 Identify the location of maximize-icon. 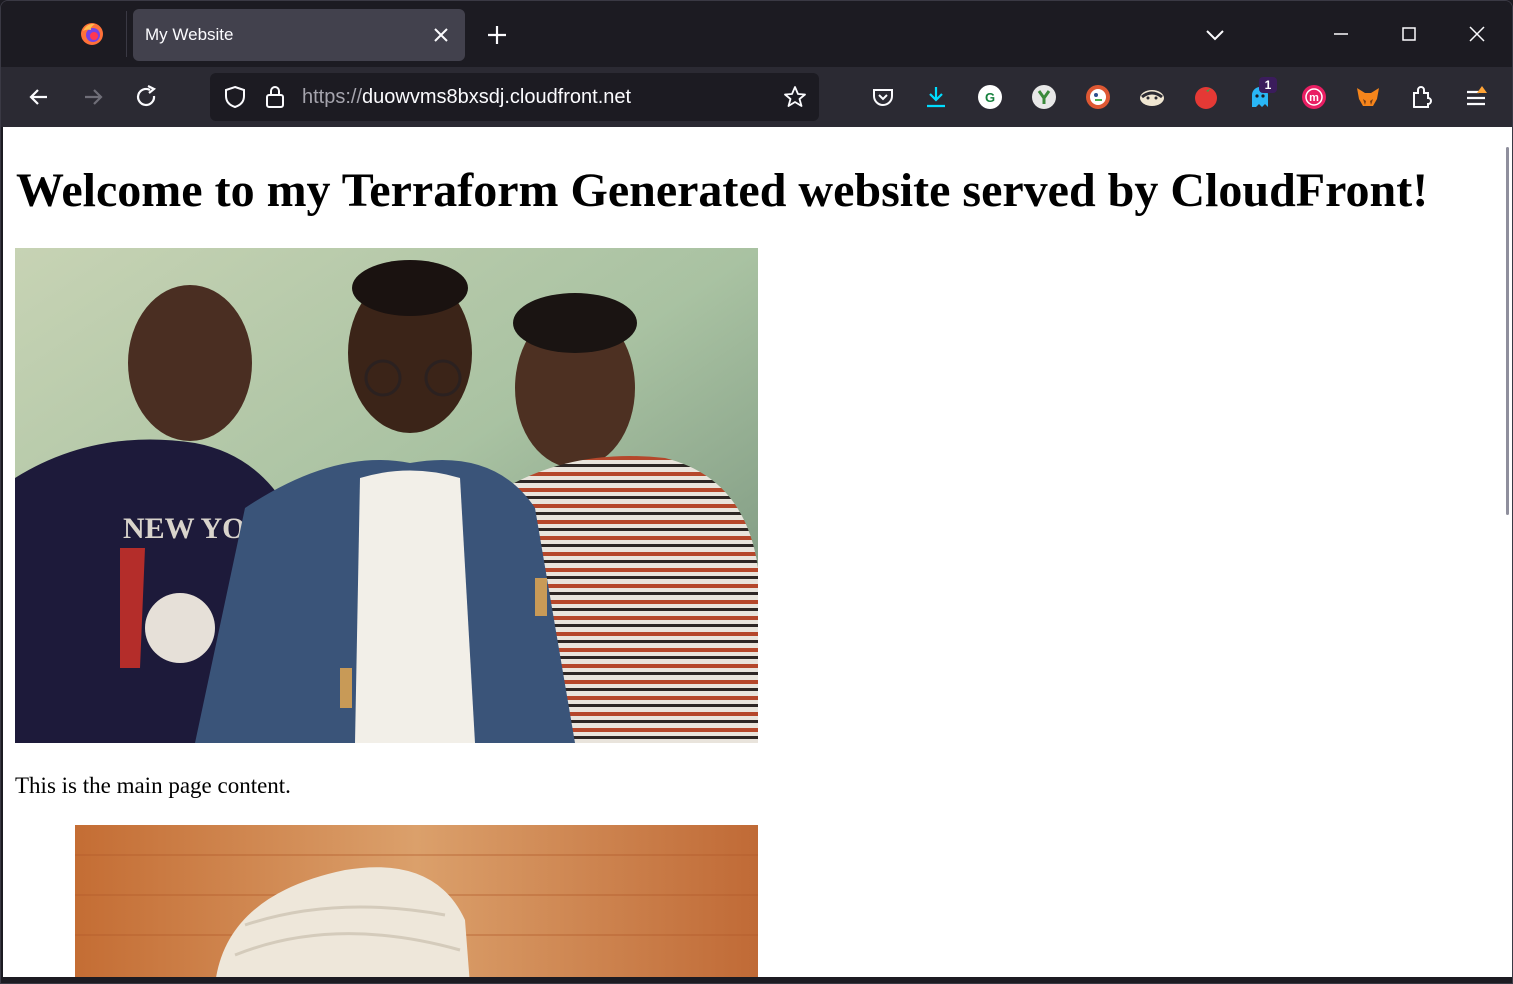
(1409, 34).